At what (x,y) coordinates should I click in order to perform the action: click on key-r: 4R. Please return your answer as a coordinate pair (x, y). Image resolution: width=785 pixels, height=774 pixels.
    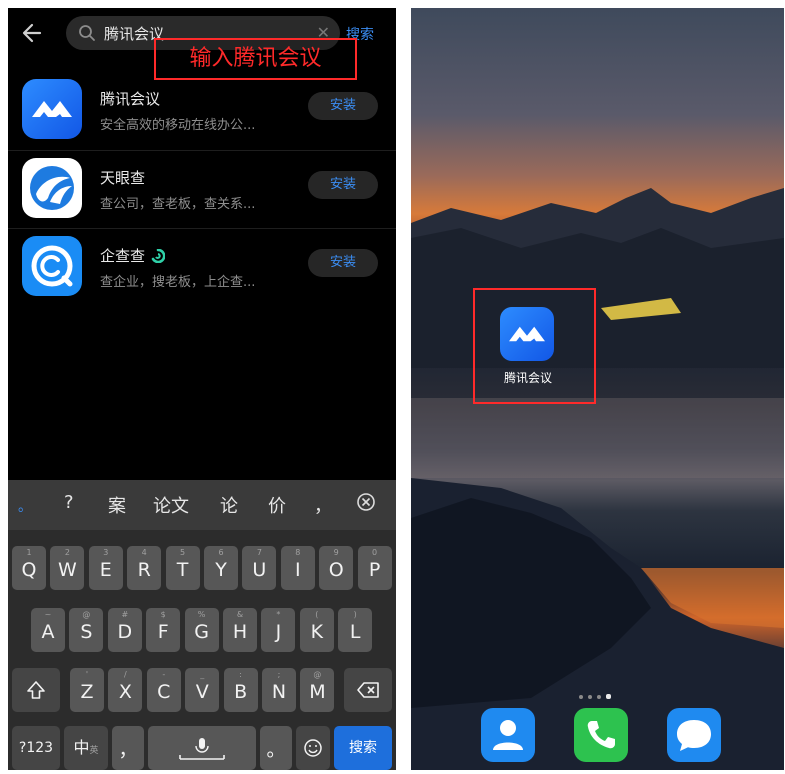
    Looking at the image, I should click on (144, 568).